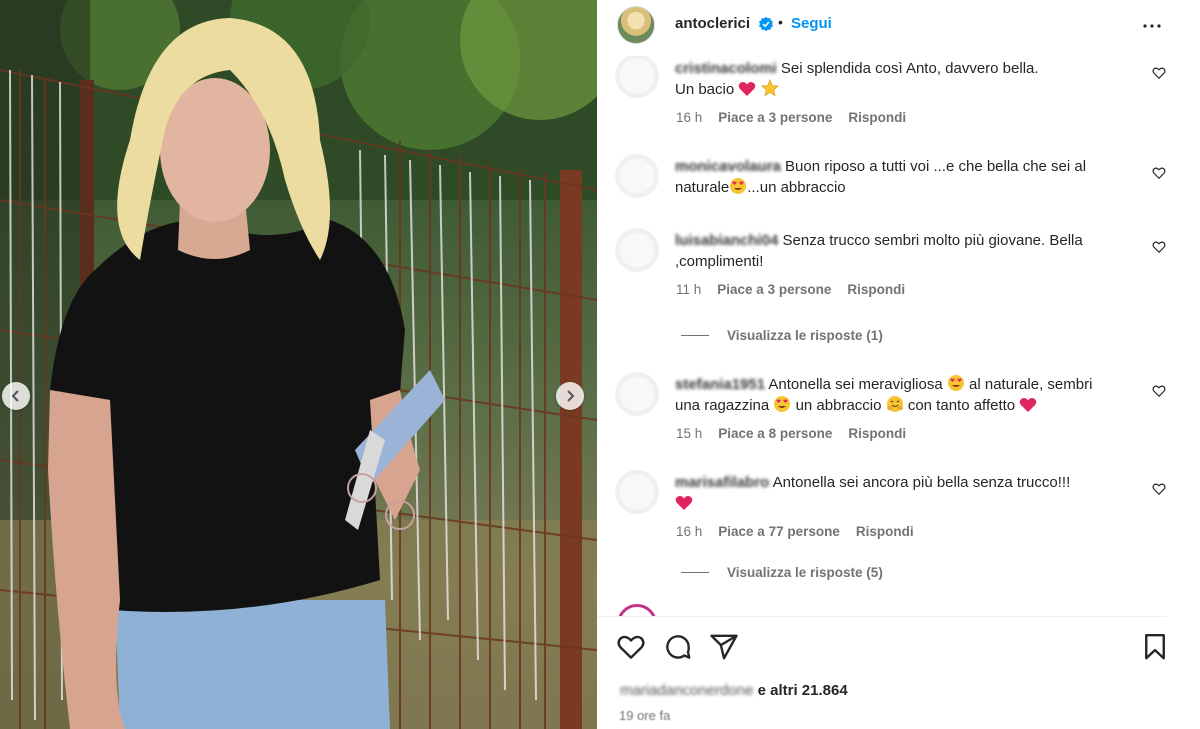 Image resolution: width=1200 pixels, height=729 pixels. Describe the element at coordinates (1031, 384) in the screenshot. I see `comment-body-b: al naturale, sembri` at that location.